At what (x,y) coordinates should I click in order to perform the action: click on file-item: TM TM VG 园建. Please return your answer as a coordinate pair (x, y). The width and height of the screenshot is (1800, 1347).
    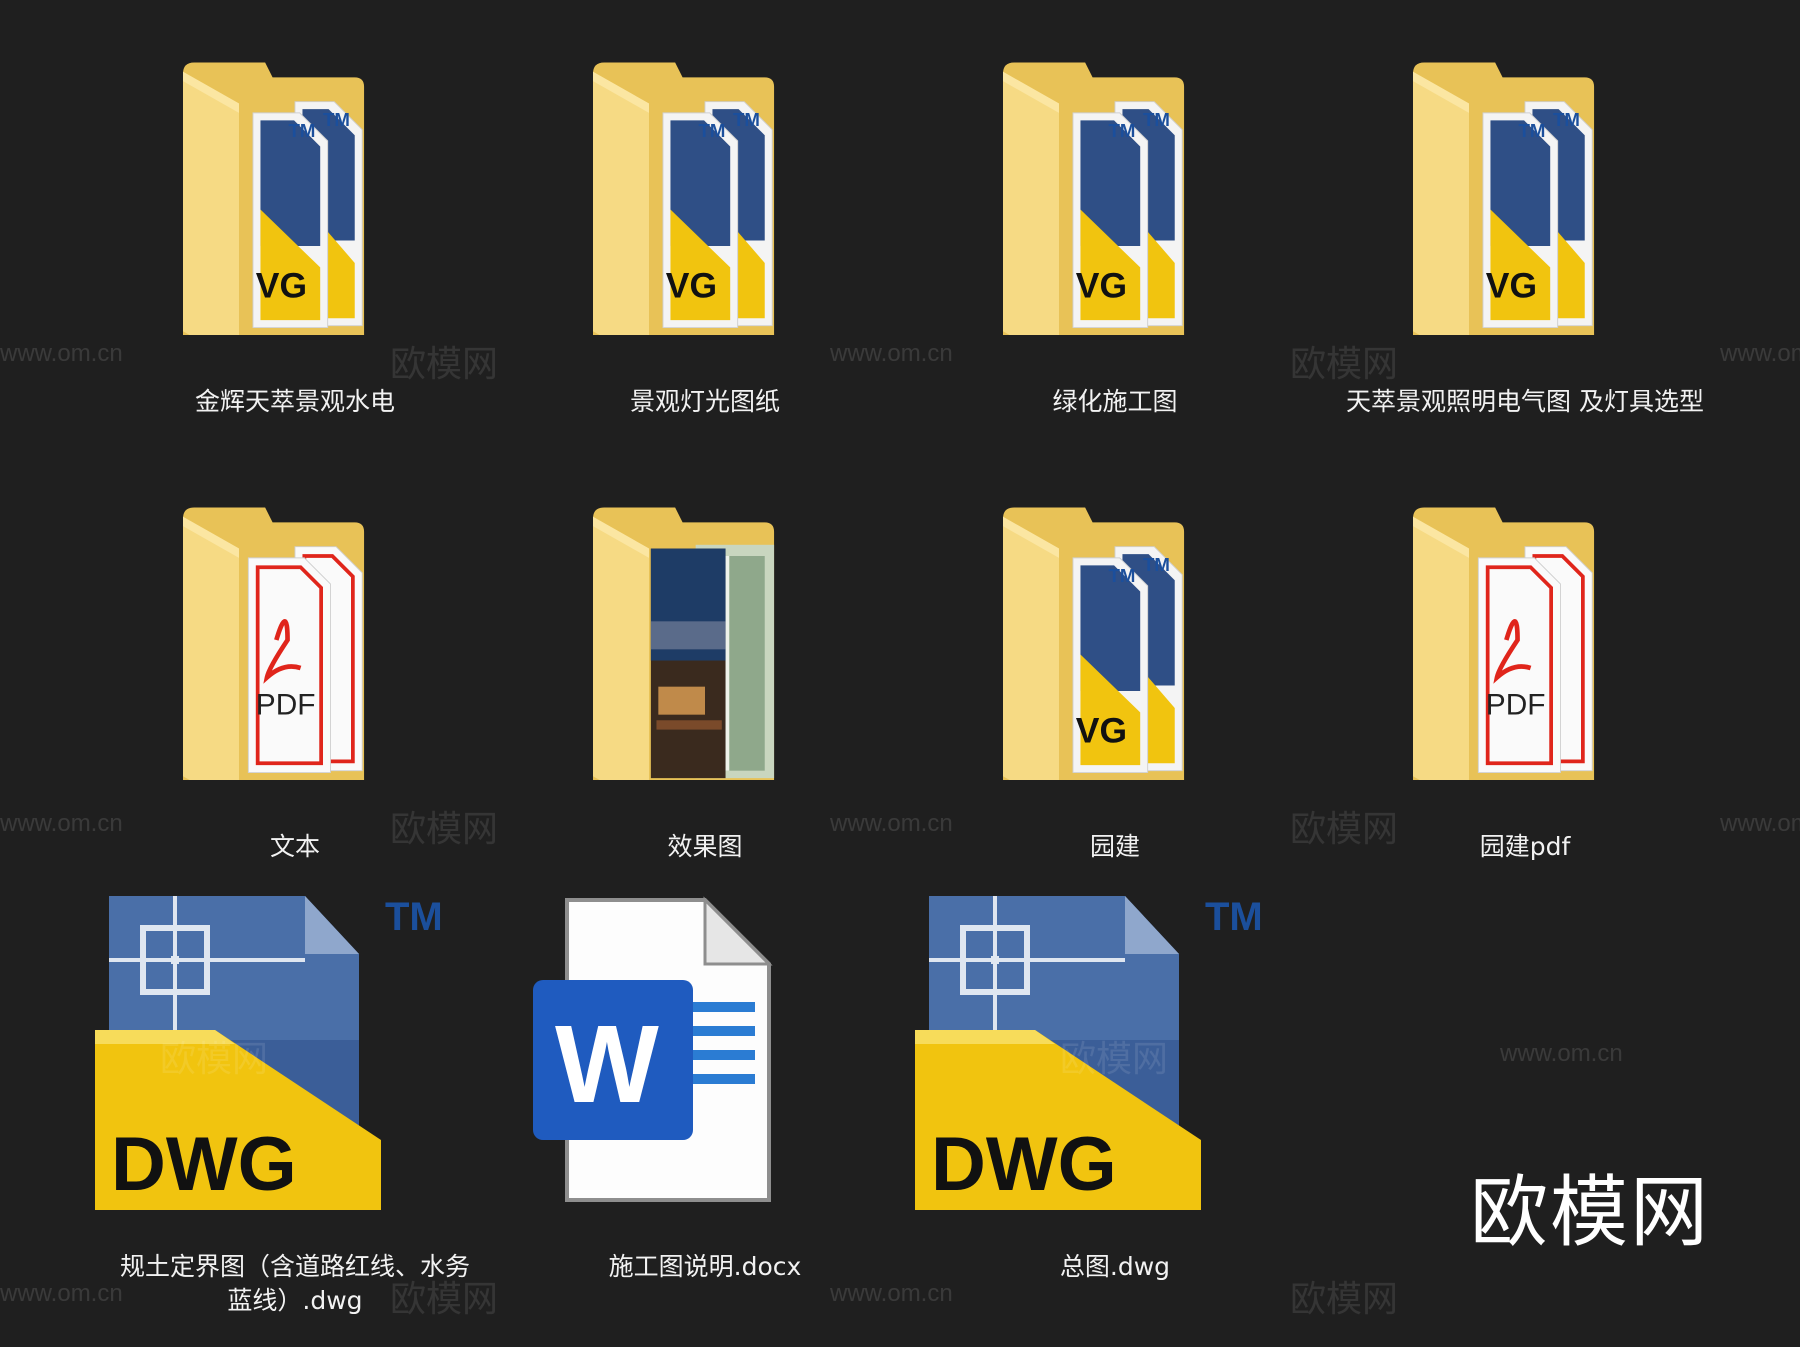
    Looking at the image, I should click on (1115, 710).